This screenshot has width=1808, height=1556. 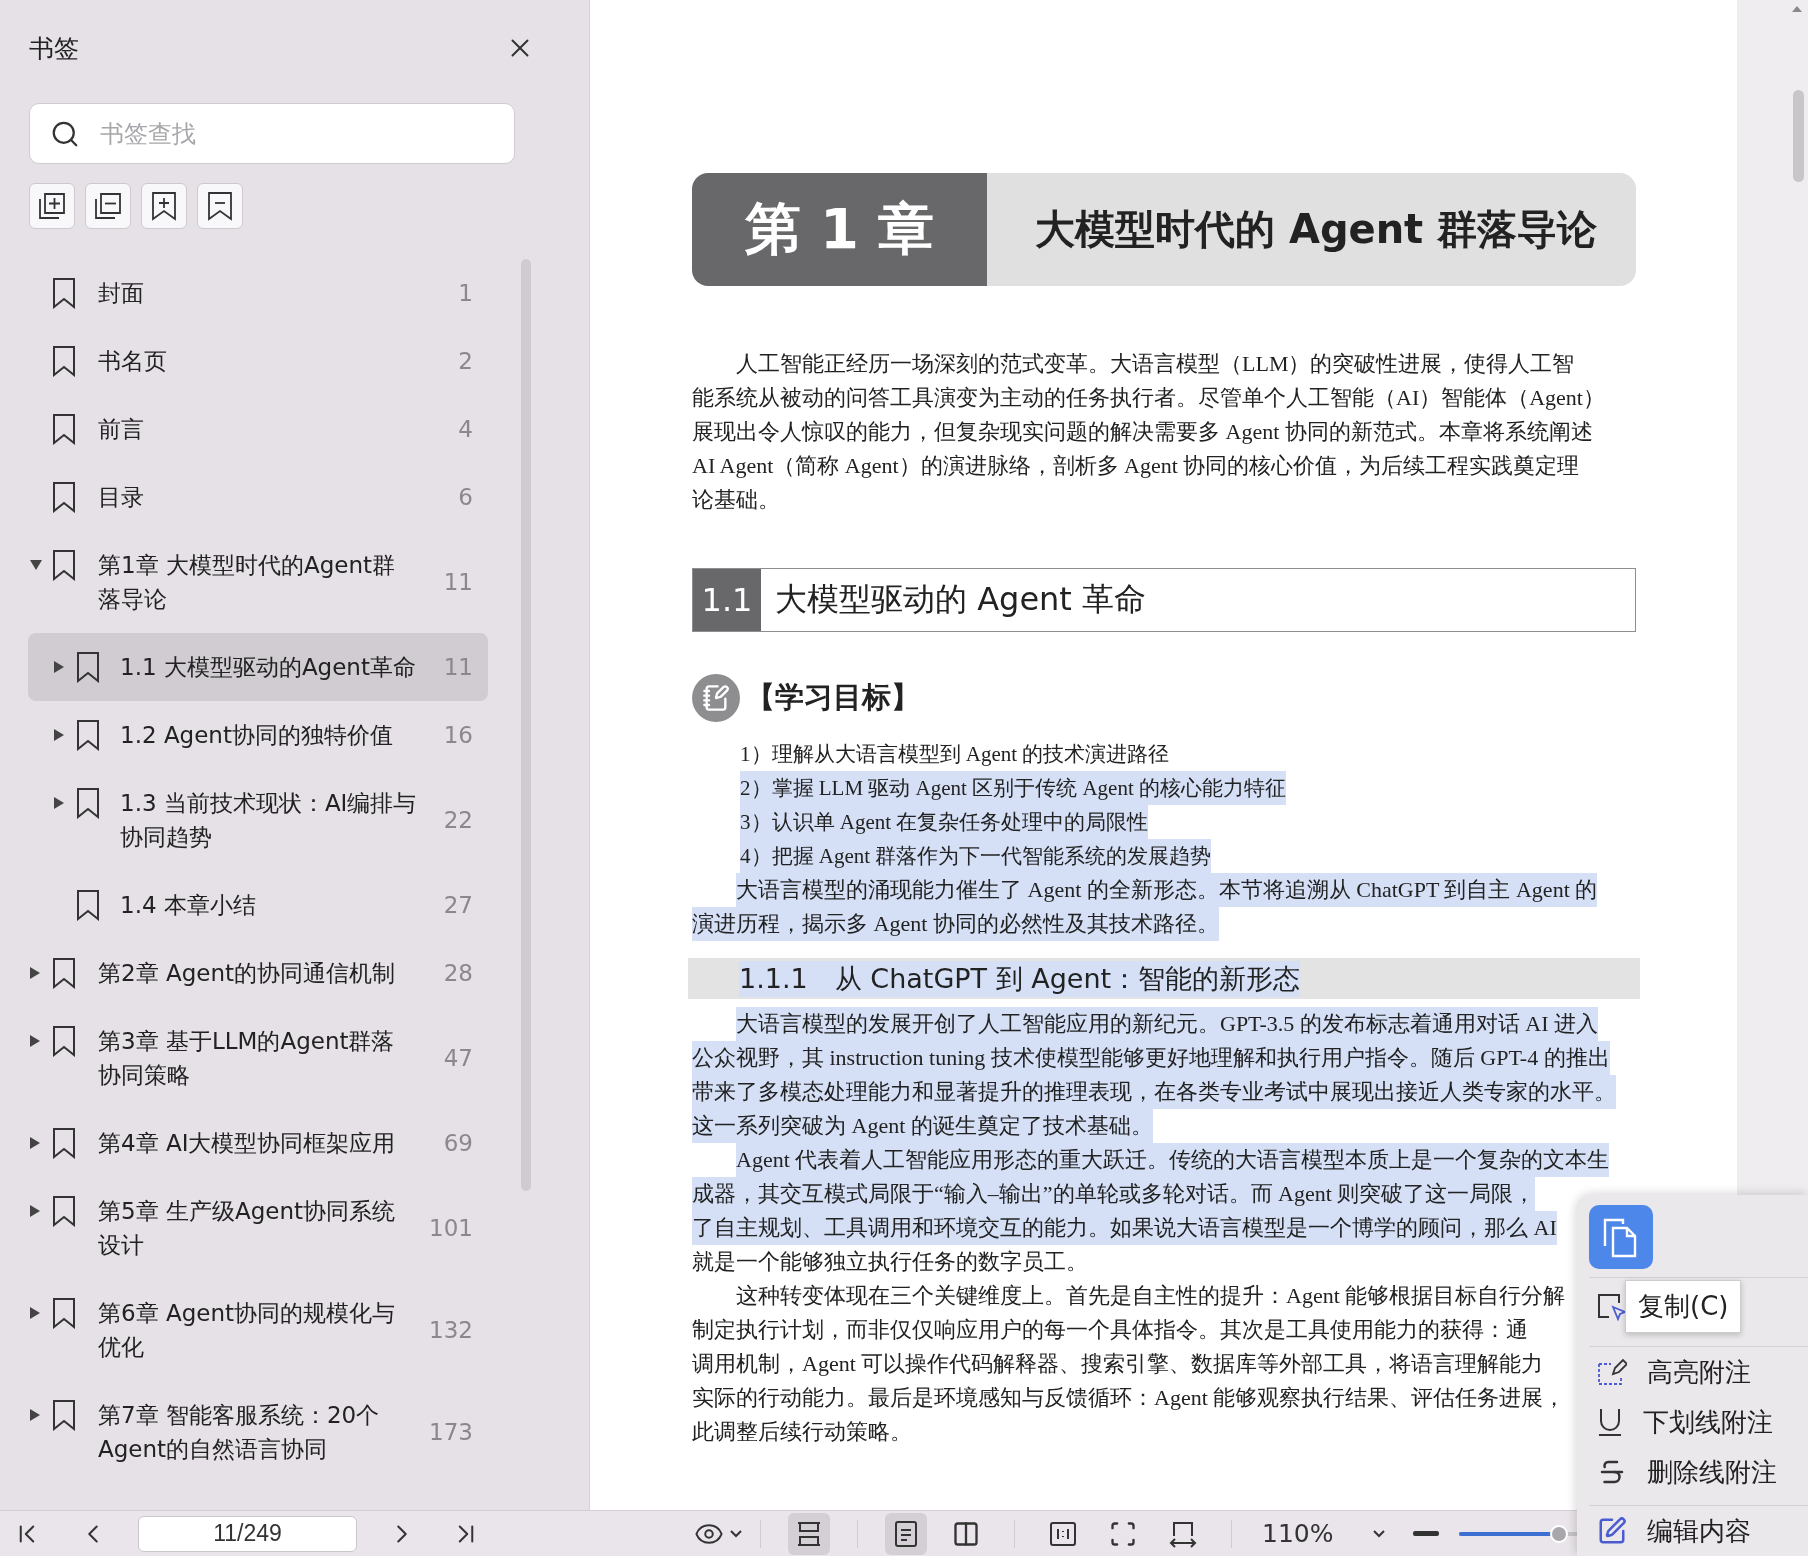 I want to click on copy-button, so click(x=1621, y=1237).